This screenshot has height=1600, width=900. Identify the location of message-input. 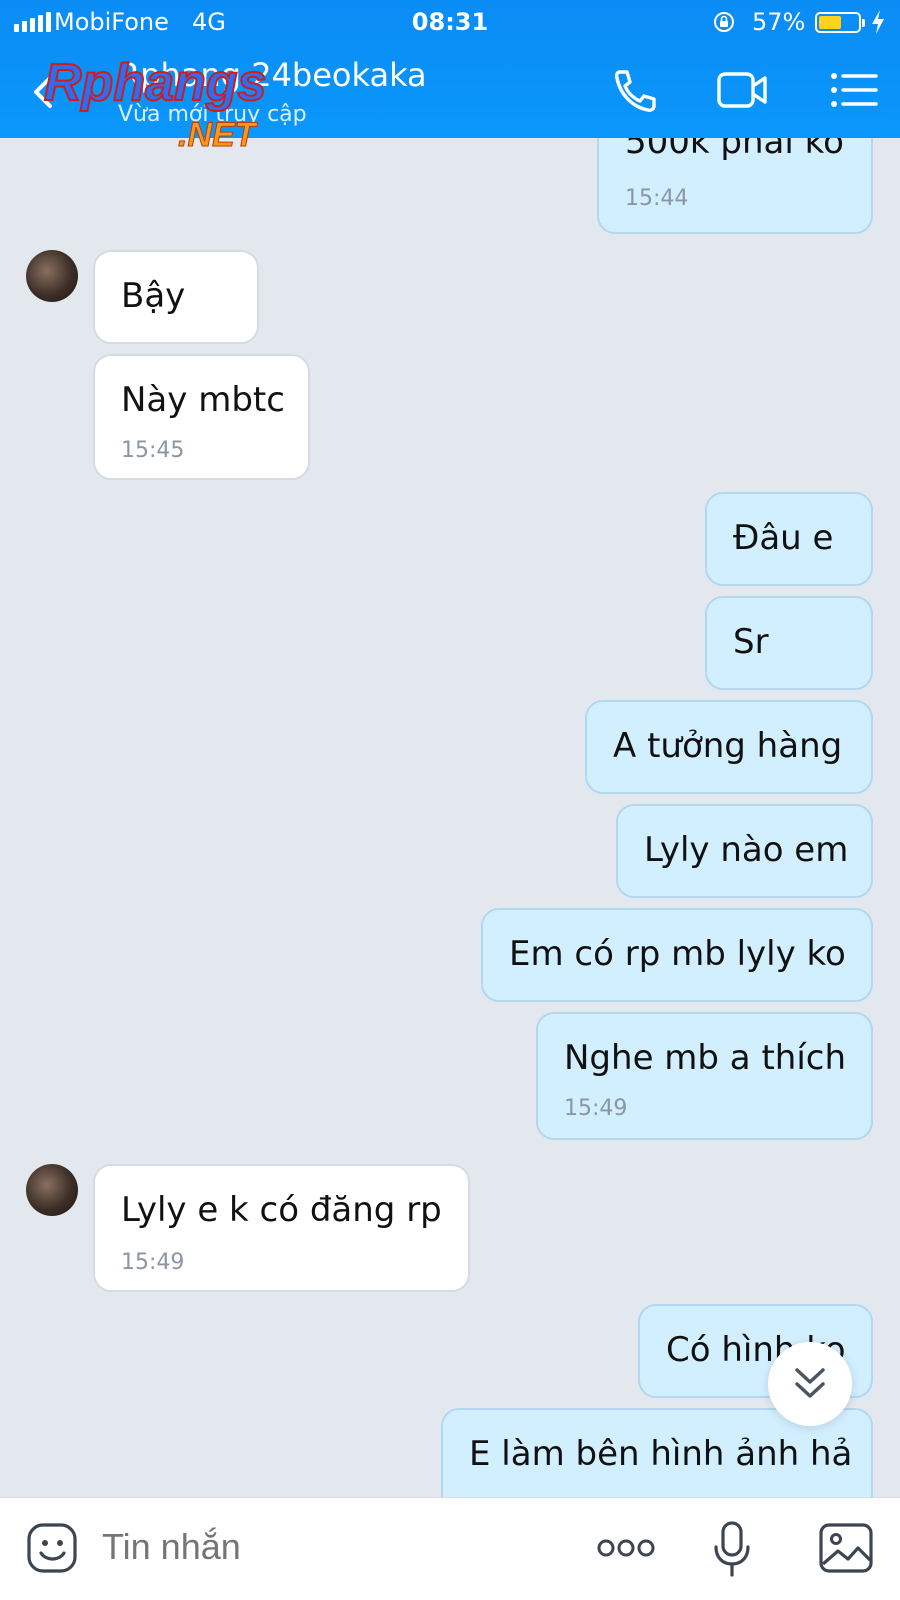
(312, 1547).